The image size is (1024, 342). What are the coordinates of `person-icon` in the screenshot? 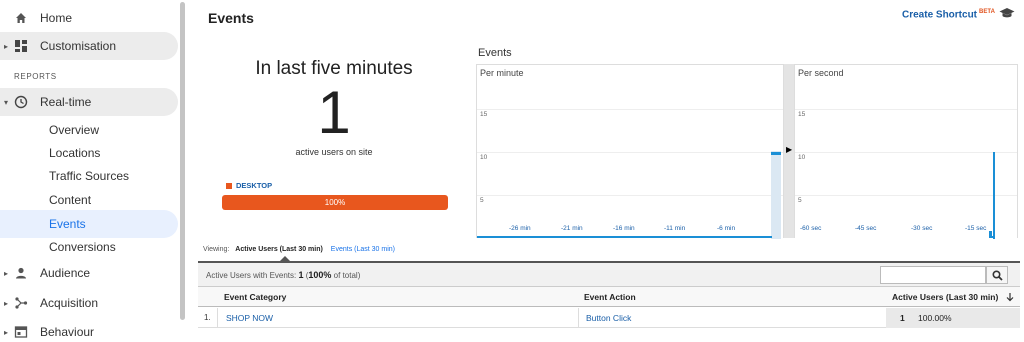 It's located at (21, 273).